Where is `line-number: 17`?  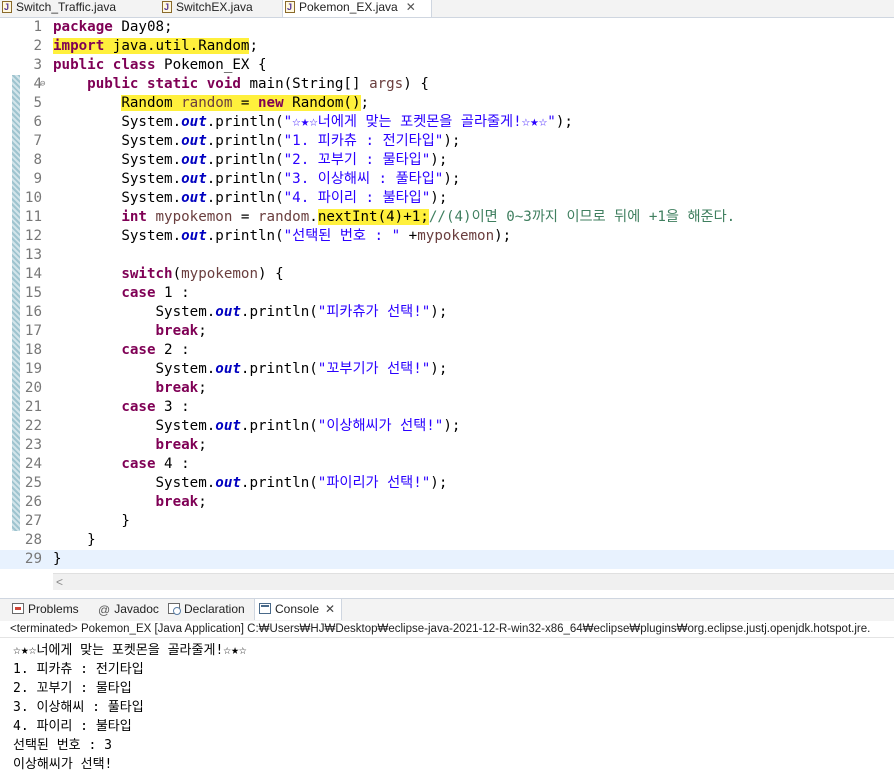
line-number: 17 is located at coordinates (33, 331).